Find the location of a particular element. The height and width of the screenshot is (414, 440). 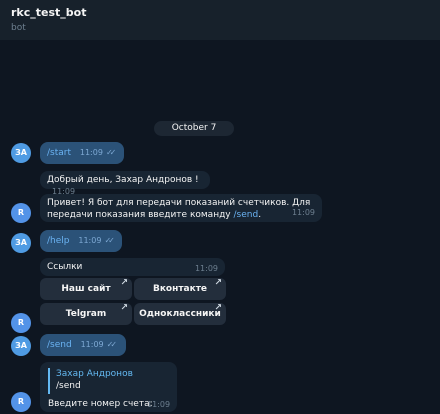

message-text: /send is located at coordinates (59, 345).